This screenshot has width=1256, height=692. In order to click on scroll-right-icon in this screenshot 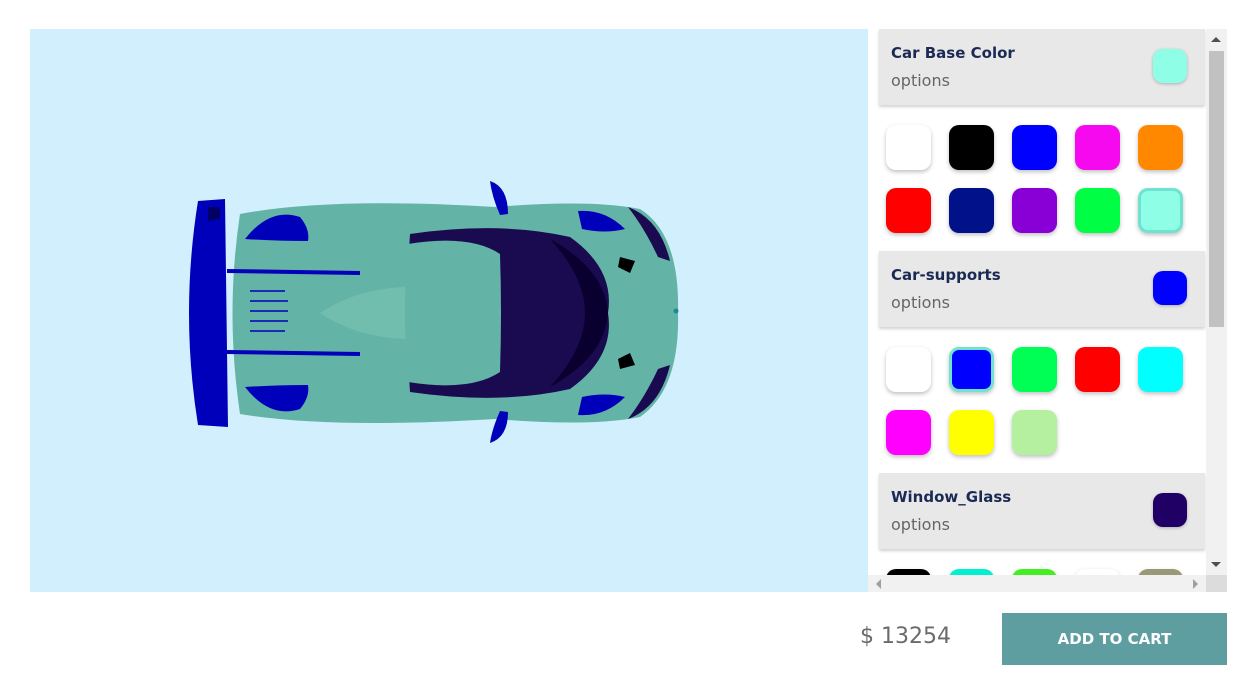, I will do `click(1195, 584)`.